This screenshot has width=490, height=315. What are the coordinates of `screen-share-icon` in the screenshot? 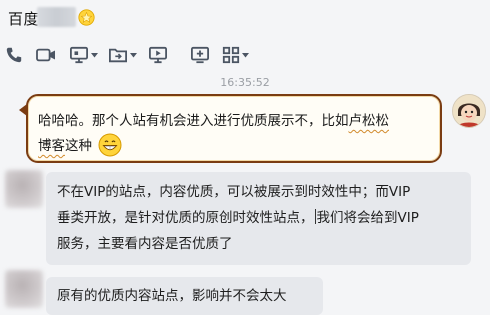 It's located at (83, 55).